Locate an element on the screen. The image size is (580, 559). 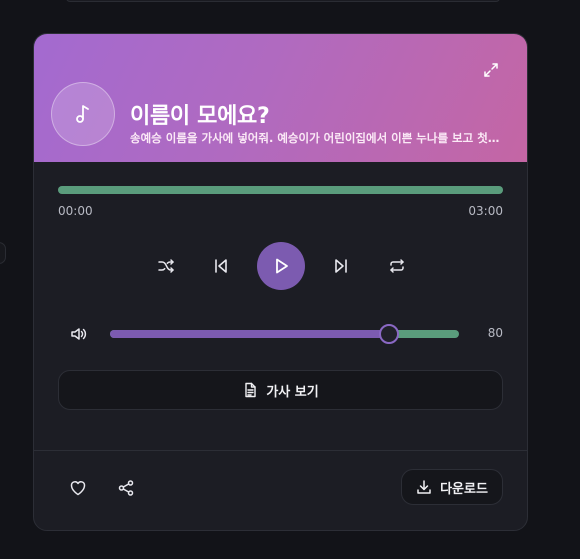
volume-icon is located at coordinates (79, 334).